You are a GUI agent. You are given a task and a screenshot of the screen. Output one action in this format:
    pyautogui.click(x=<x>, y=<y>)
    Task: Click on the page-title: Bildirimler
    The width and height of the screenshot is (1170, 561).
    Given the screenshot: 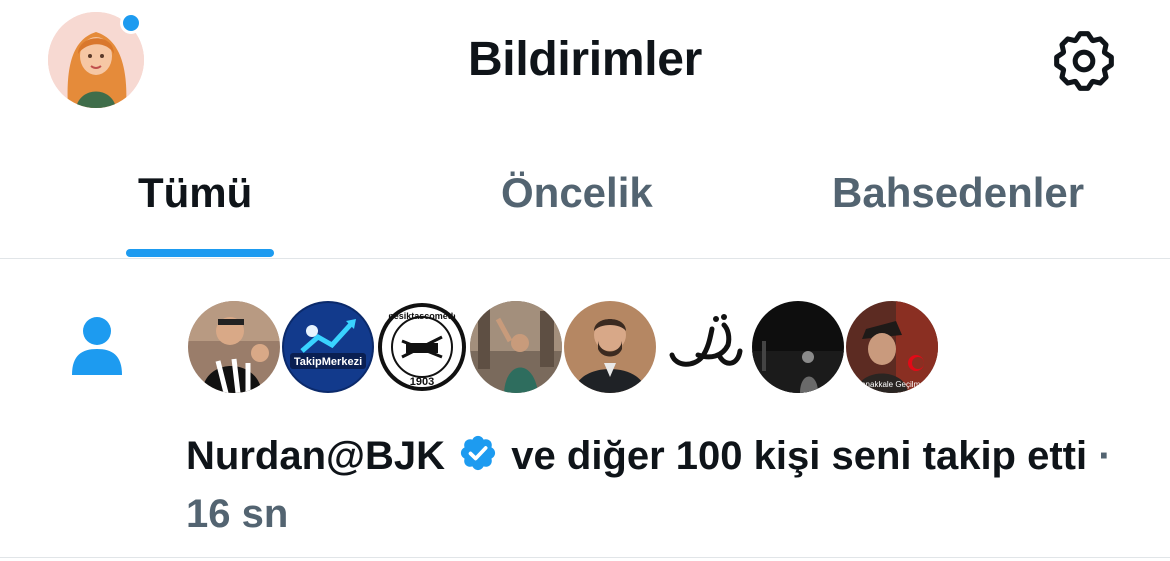 What is the action you would take?
    pyautogui.click(x=585, y=59)
    